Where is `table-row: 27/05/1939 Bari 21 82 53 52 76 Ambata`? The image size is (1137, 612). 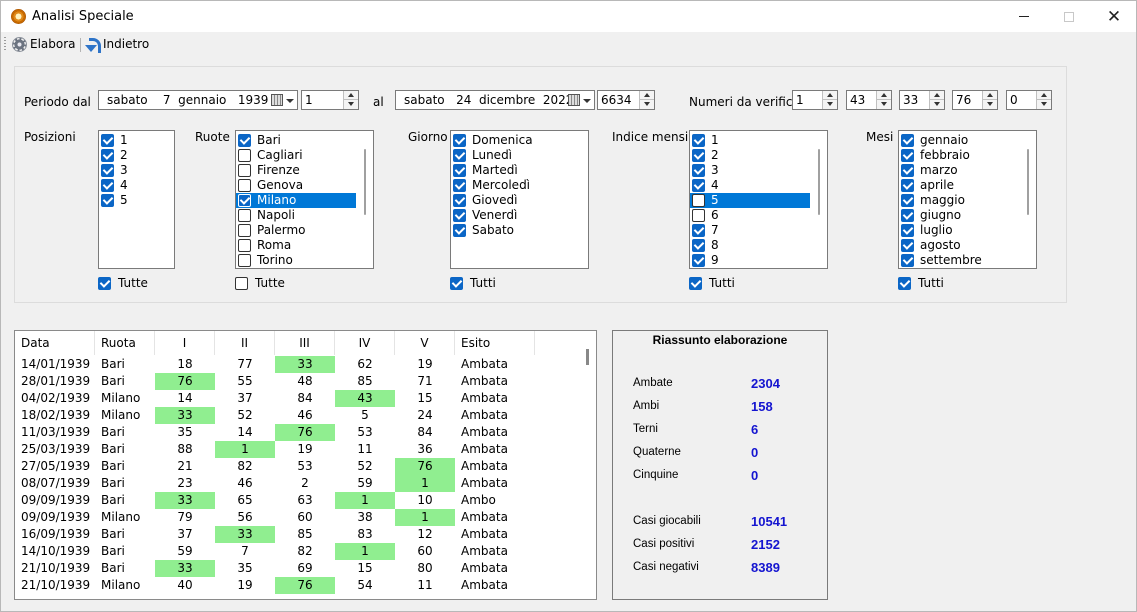 table-row: 27/05/1939 Bari 21 82 53 52 76 Ambata is located at coordinates (275, 466).